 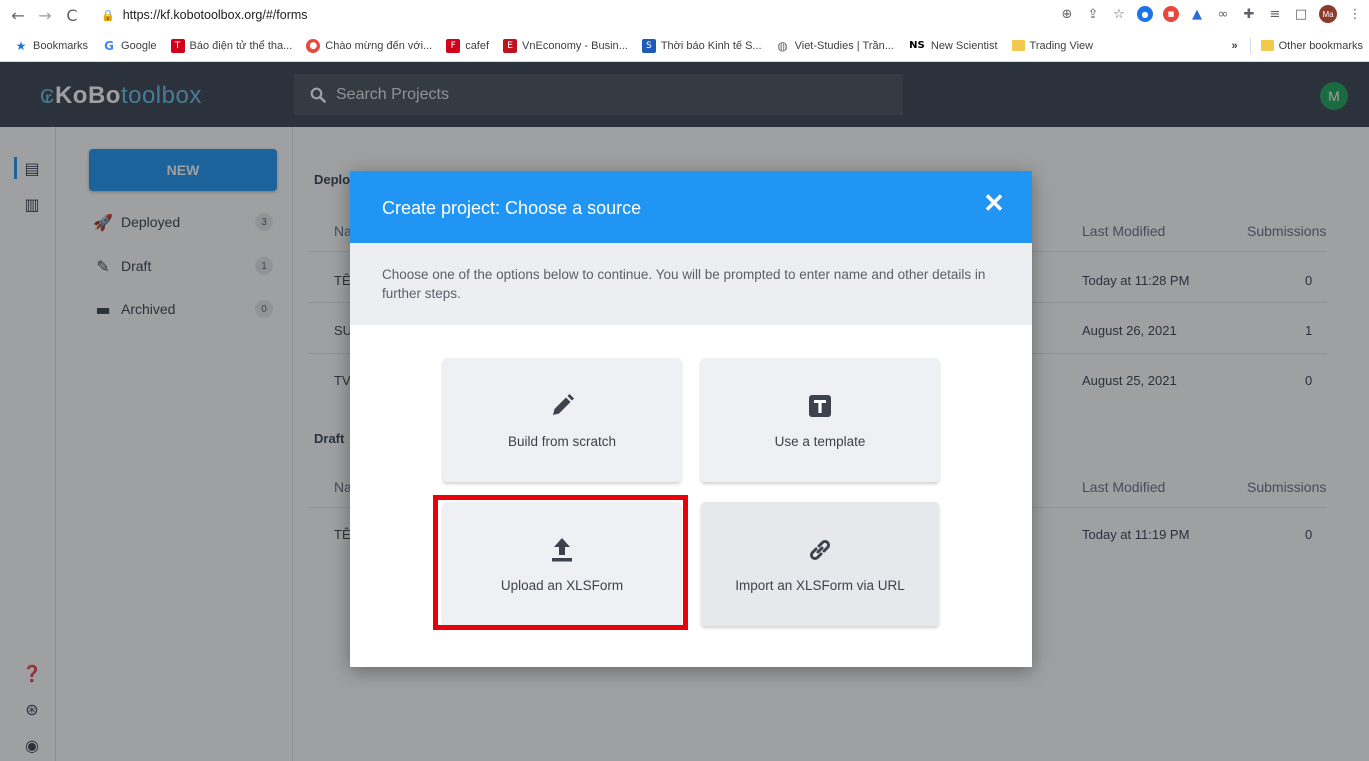 What do you see at coordinates (1171, 14) in the screenshot?
I see `extension-adblock-icon: ■` at bounding box center [1171, 14].